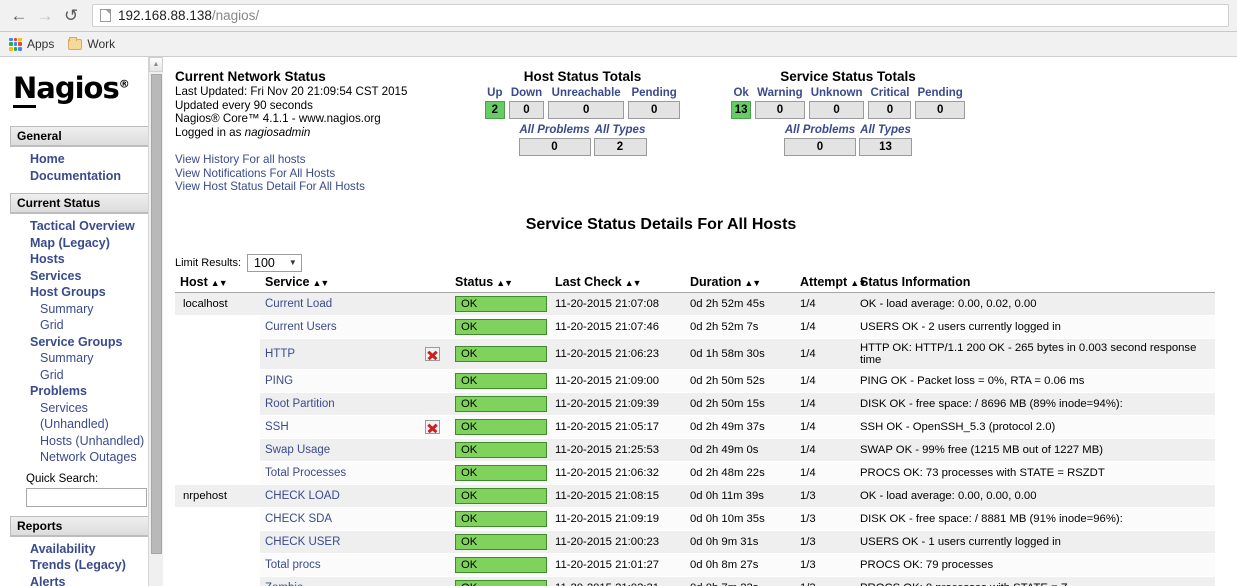 The image size is (1237, 586). What do you see at coordinates (86, 292) in the screenshot?
I see `sidebar-item-host-groups: Host Groups` at bounding box center [86, 292].